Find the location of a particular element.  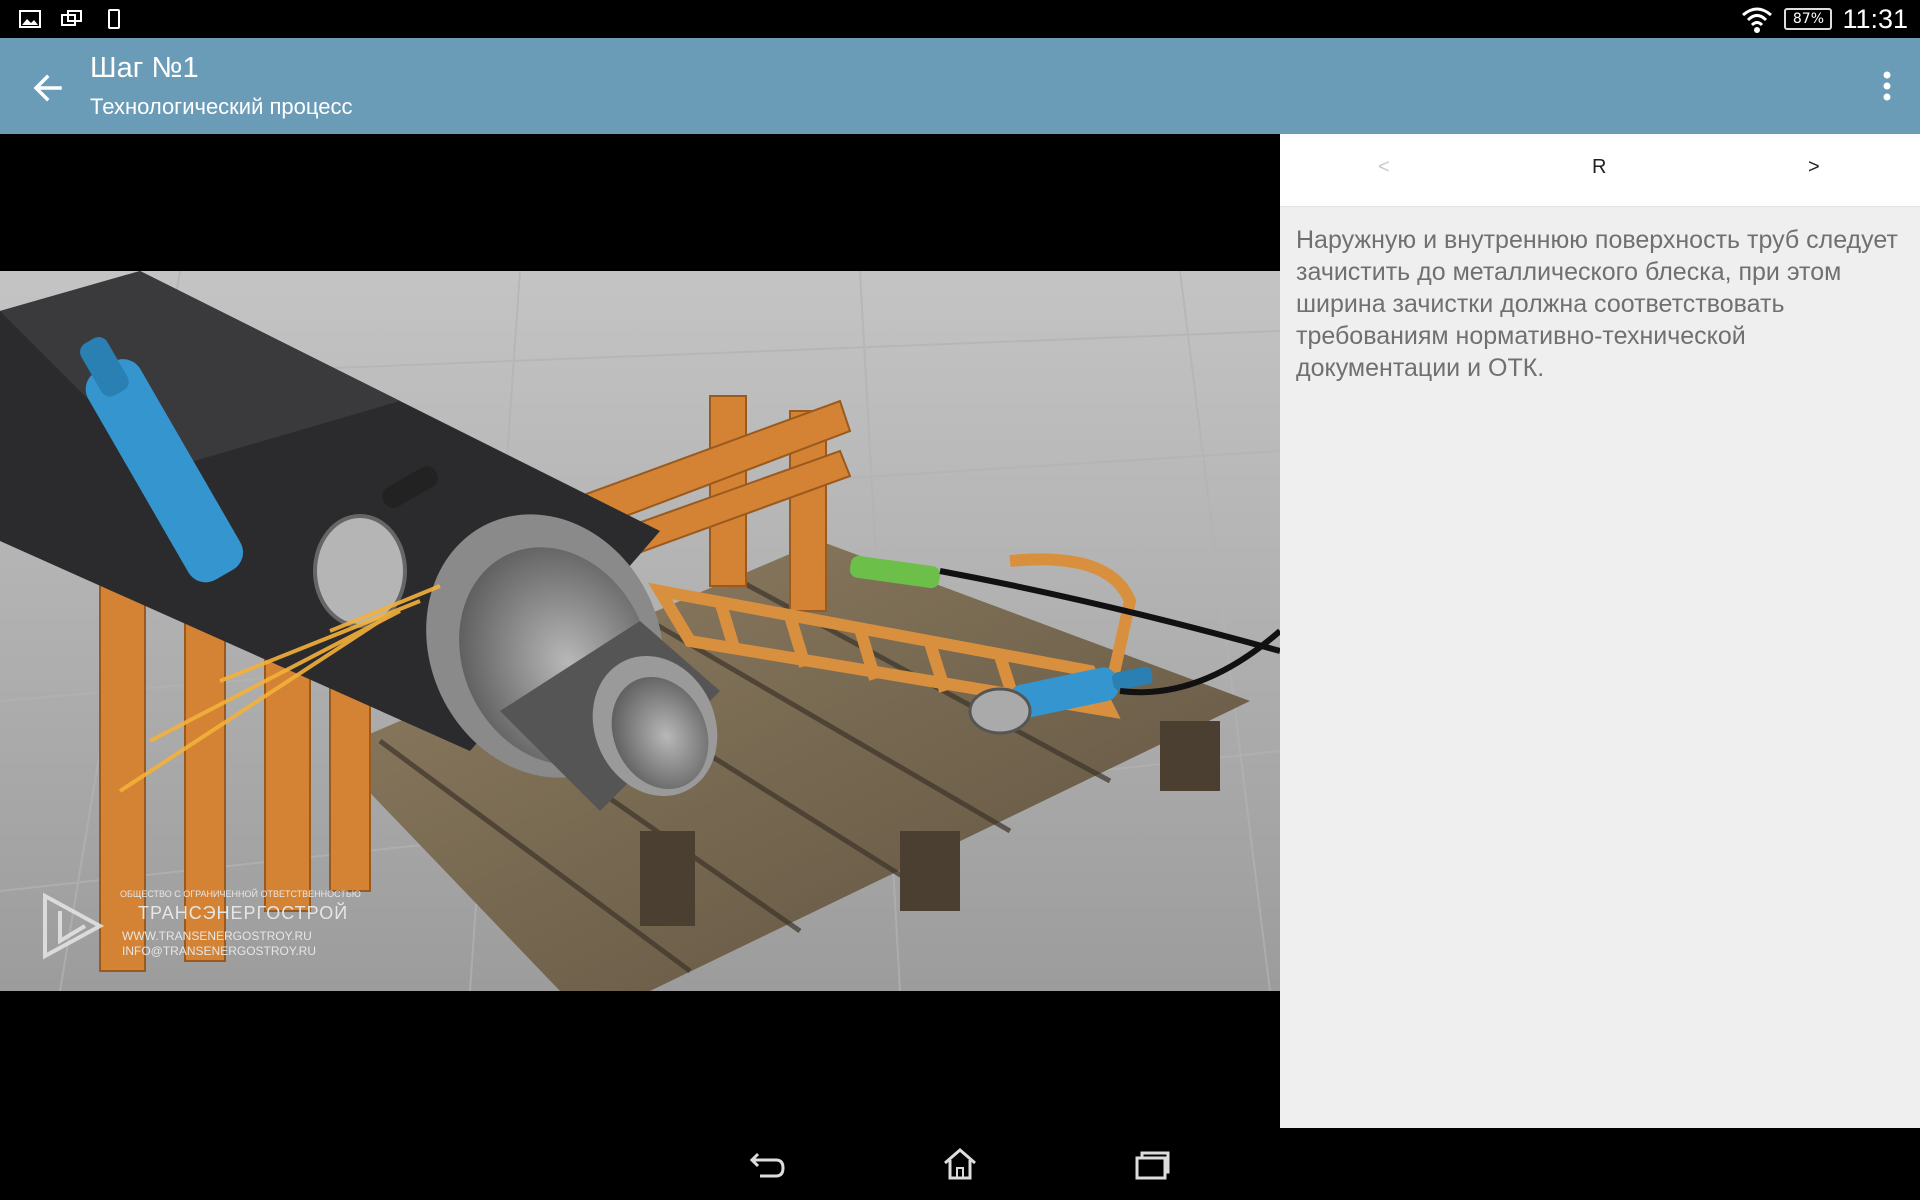

watermark-tagline: ОБЩЕСТВО С ОГРАНИЧЕННОЙ ОТВЕТСТВЕННОСТЬЮ is located at coordinates (240, 893).